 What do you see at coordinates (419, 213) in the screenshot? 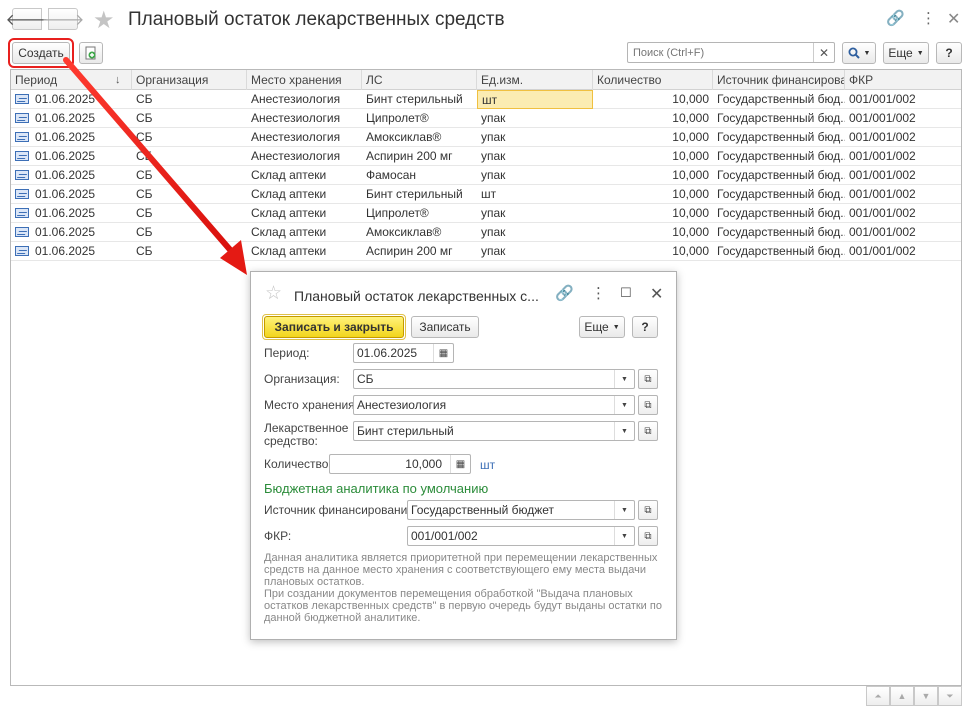
I see `cell-drug: Ципролет®` at bounding box center [419, 213].